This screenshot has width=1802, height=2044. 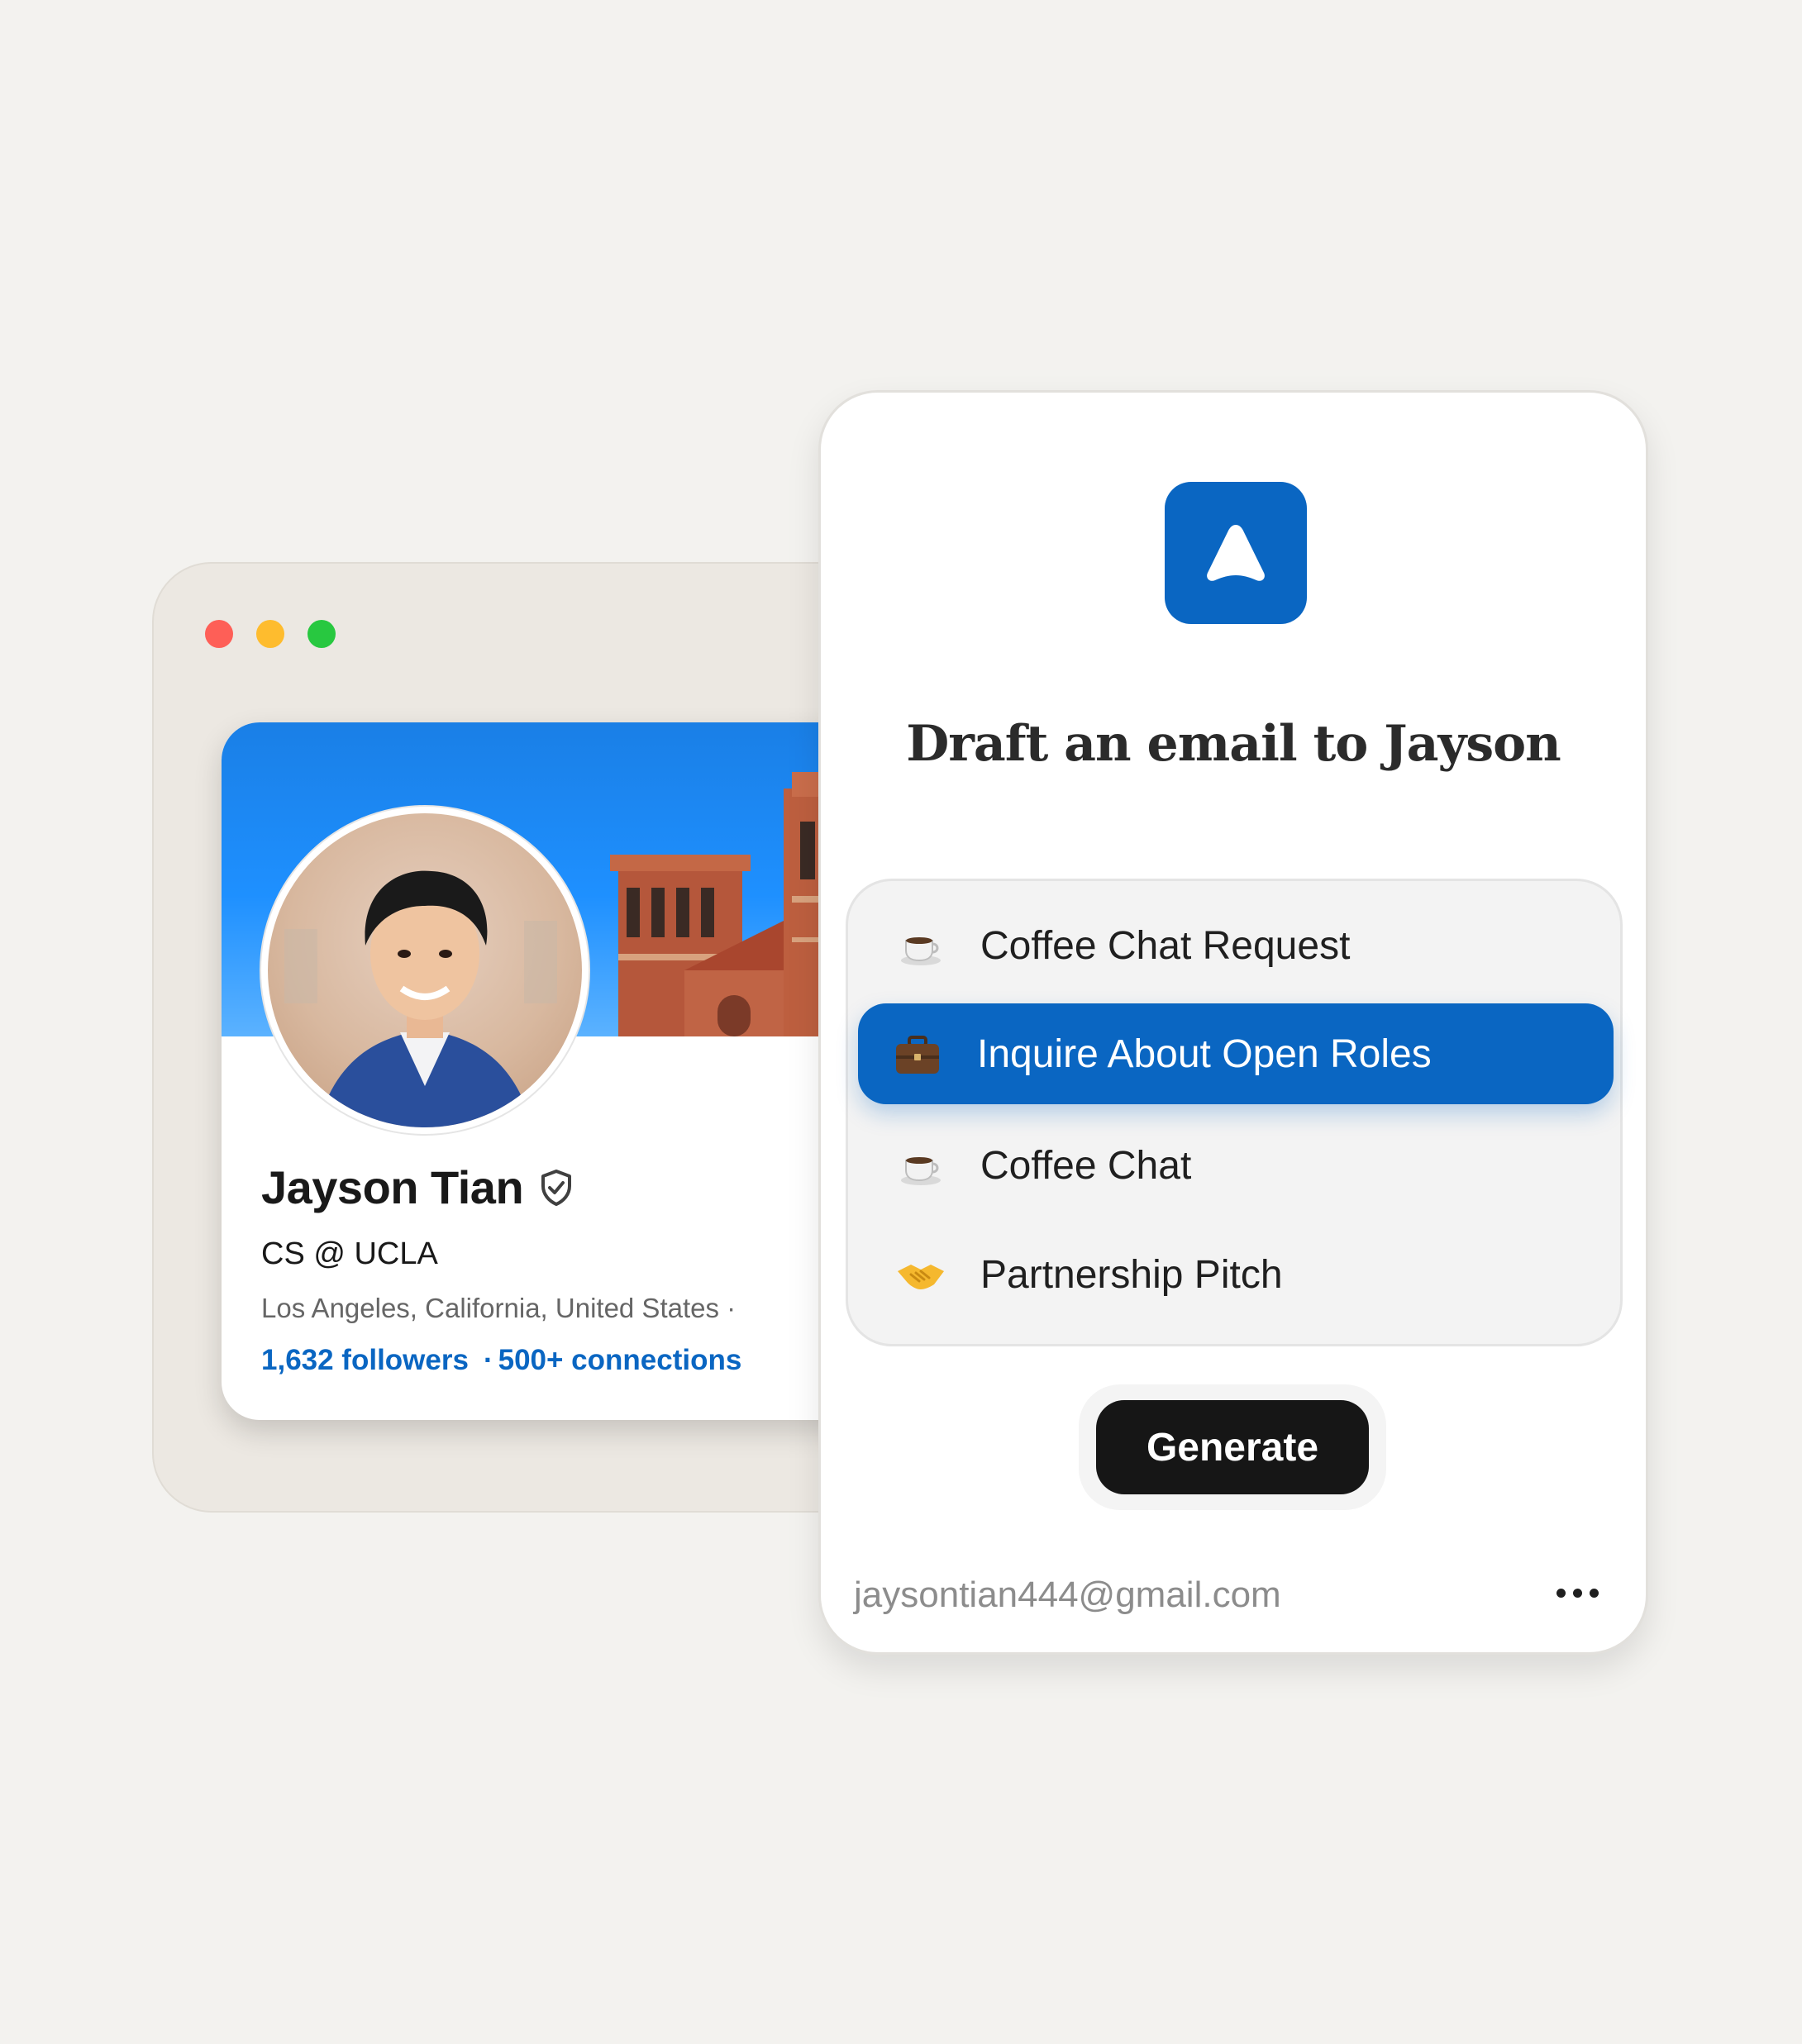 What do you see at coordinates (1577, 1592) in the screenshot?
I see `ellipsis-icon` at bounding box center [1577, 1592].